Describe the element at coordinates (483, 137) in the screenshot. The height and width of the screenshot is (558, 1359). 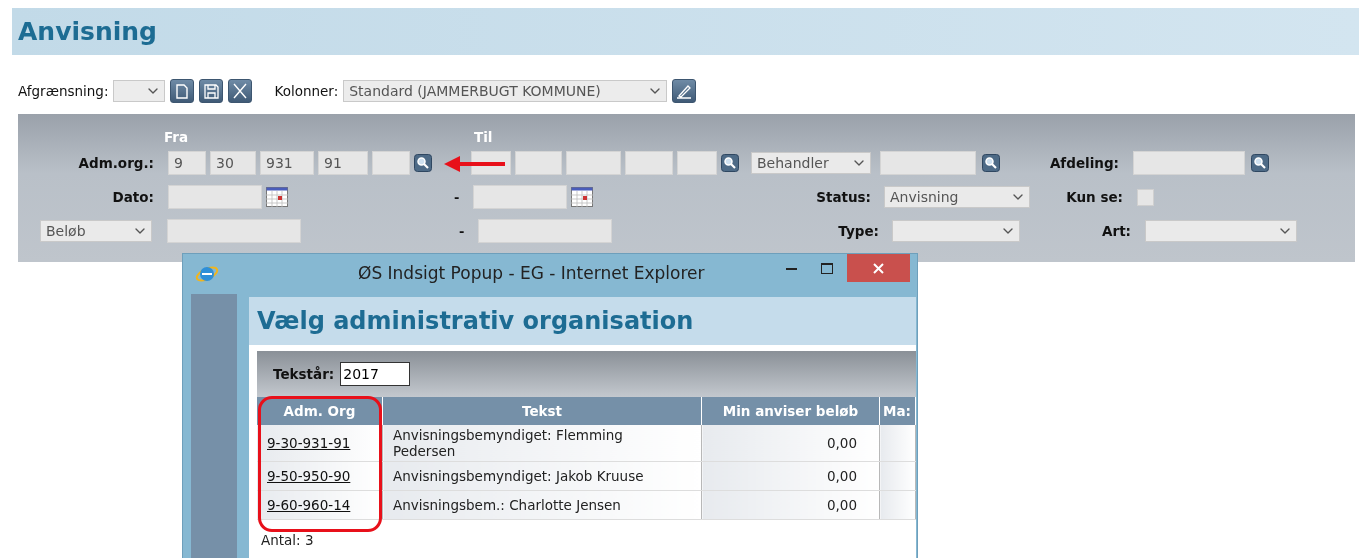
I see `to-heading: Til` at that location.